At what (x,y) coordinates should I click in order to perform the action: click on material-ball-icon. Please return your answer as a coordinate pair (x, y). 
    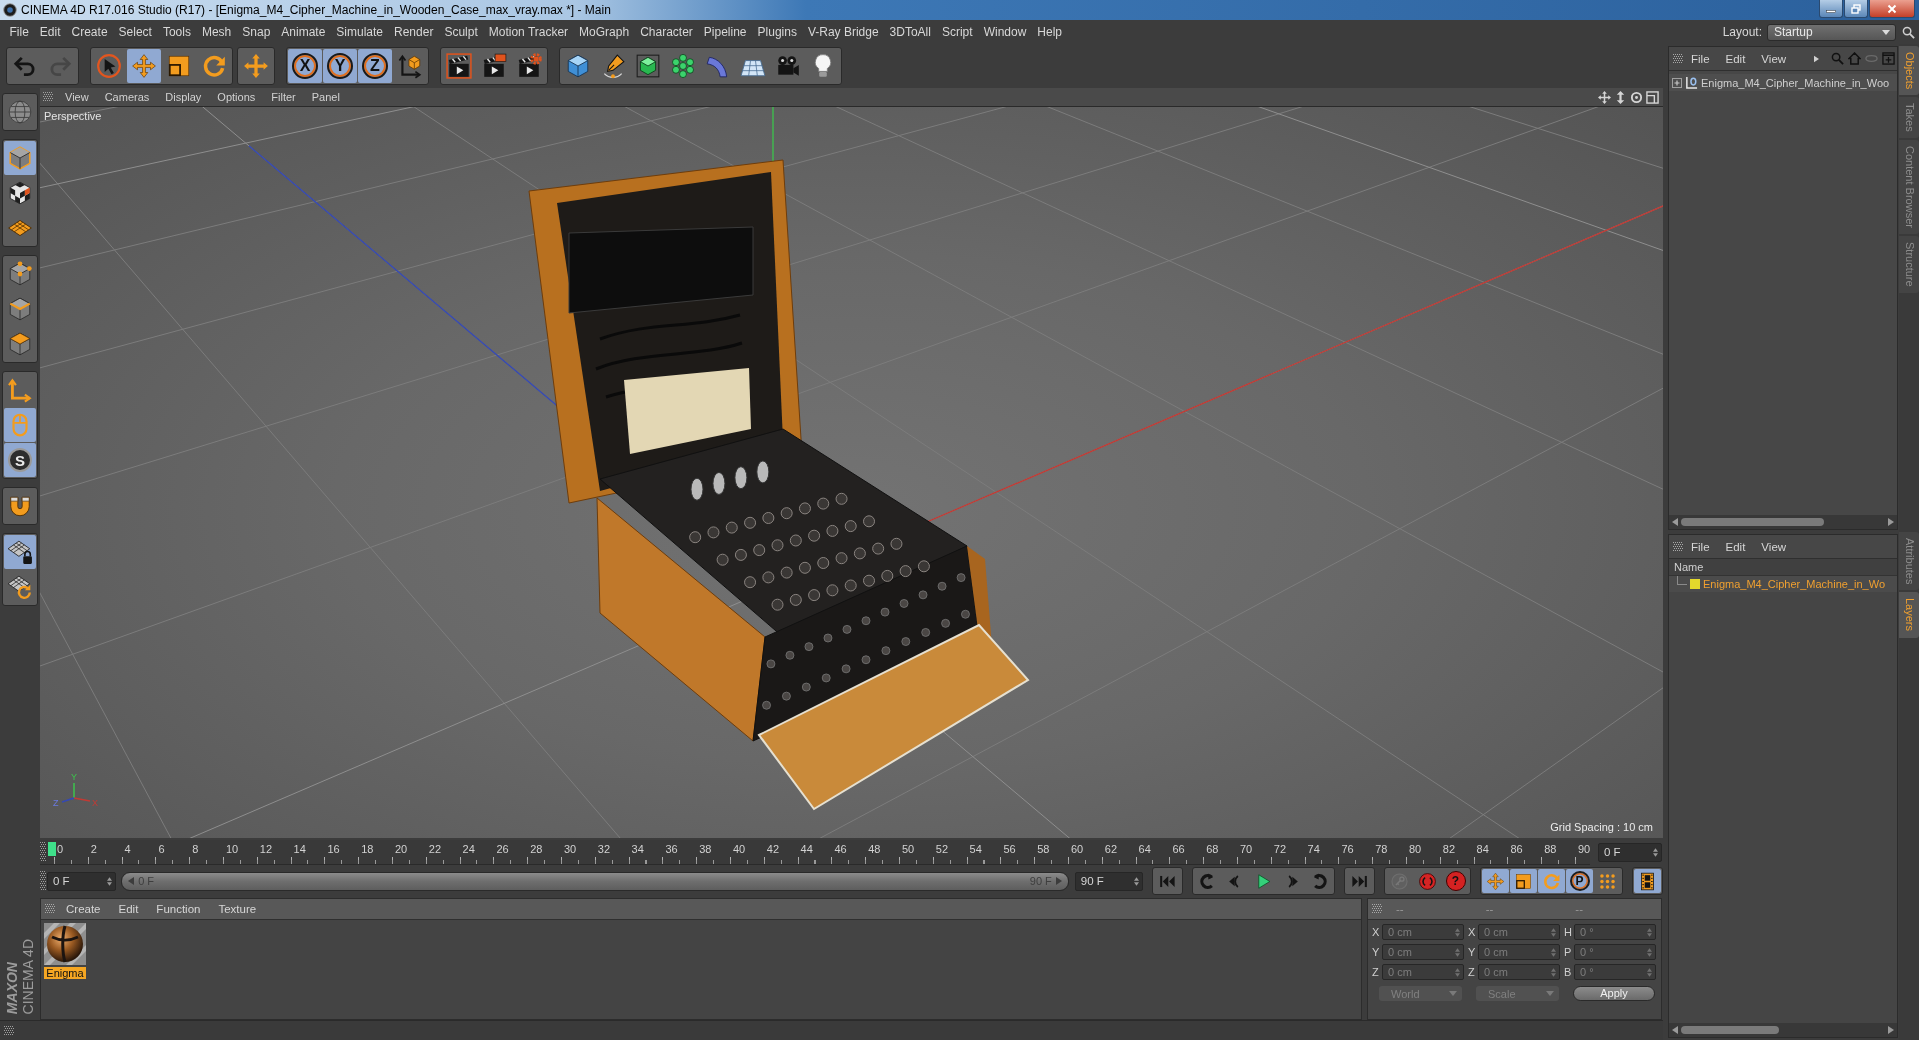
    Looking at the image, I should click on (65, 944).